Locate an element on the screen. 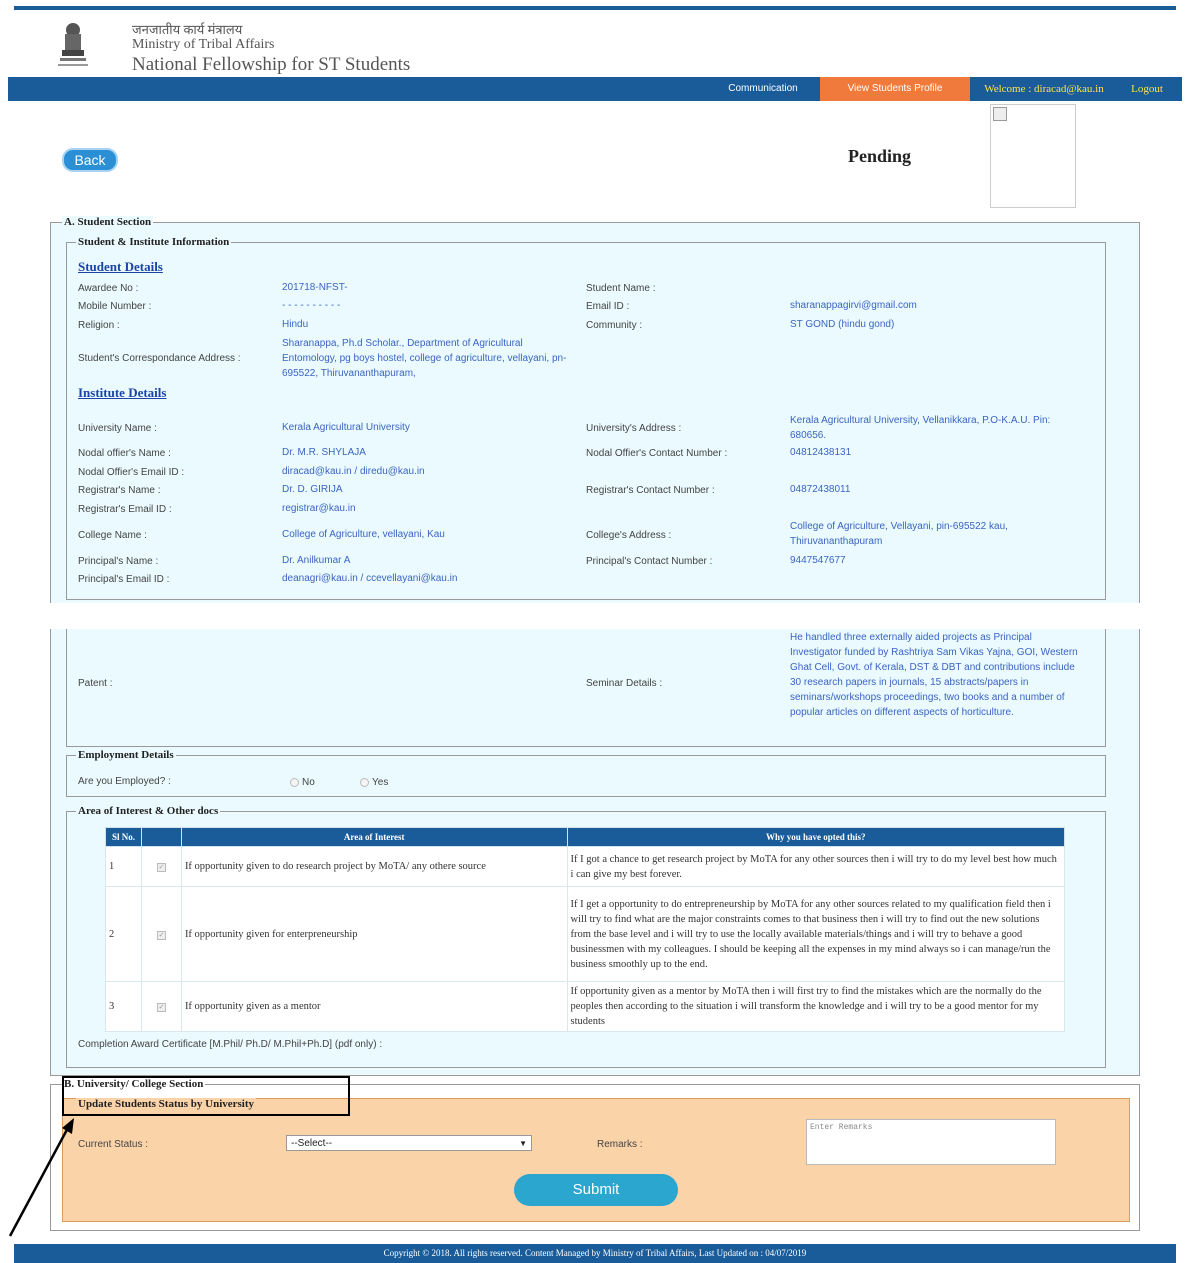 The height and width of the screenshot is (1263, 1196). current-status-value: --Select-- is located at coordinates (312, 1143).